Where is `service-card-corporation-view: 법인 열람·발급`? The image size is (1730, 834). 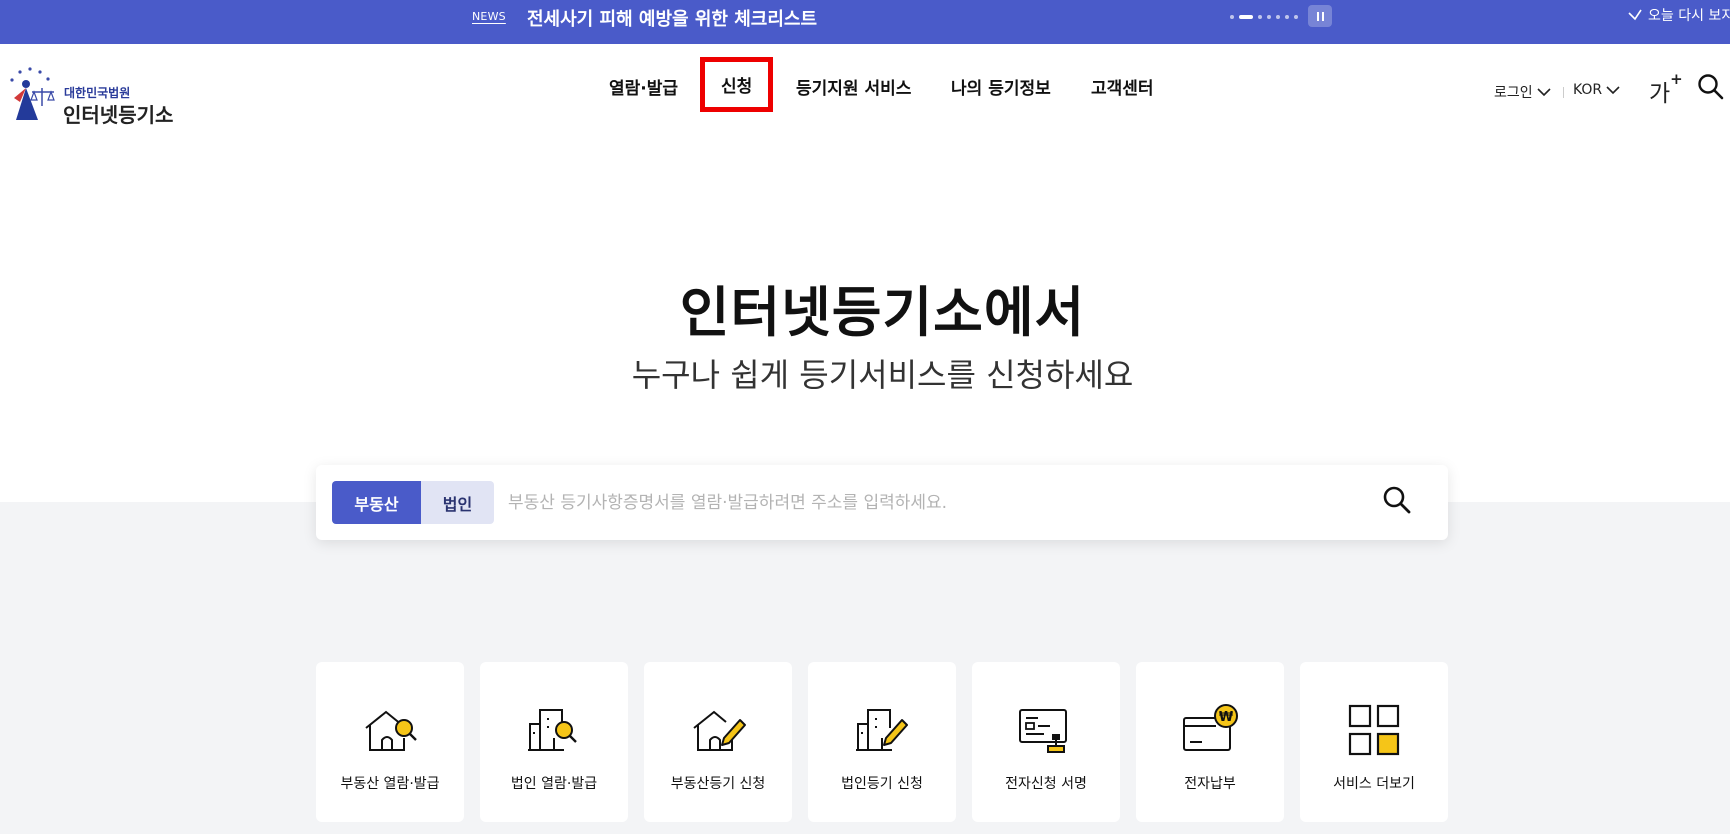 service-card-corporation-view: 법인 열람·발급 is located at coordinates (554, 742).